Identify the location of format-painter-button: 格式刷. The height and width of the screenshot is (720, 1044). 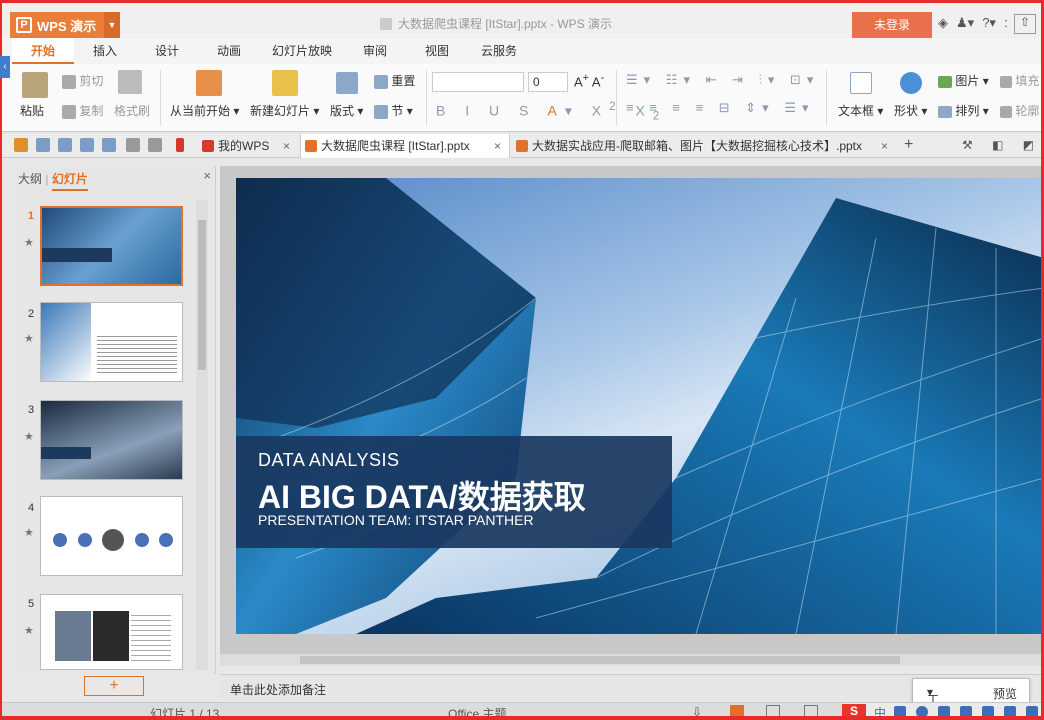
(132, 110).